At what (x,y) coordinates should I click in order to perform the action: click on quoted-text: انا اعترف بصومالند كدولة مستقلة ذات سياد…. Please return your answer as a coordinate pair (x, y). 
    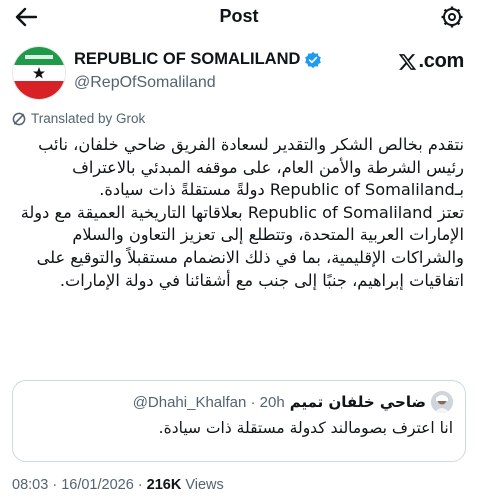
    Looking at the image, I should click on (305, 428).